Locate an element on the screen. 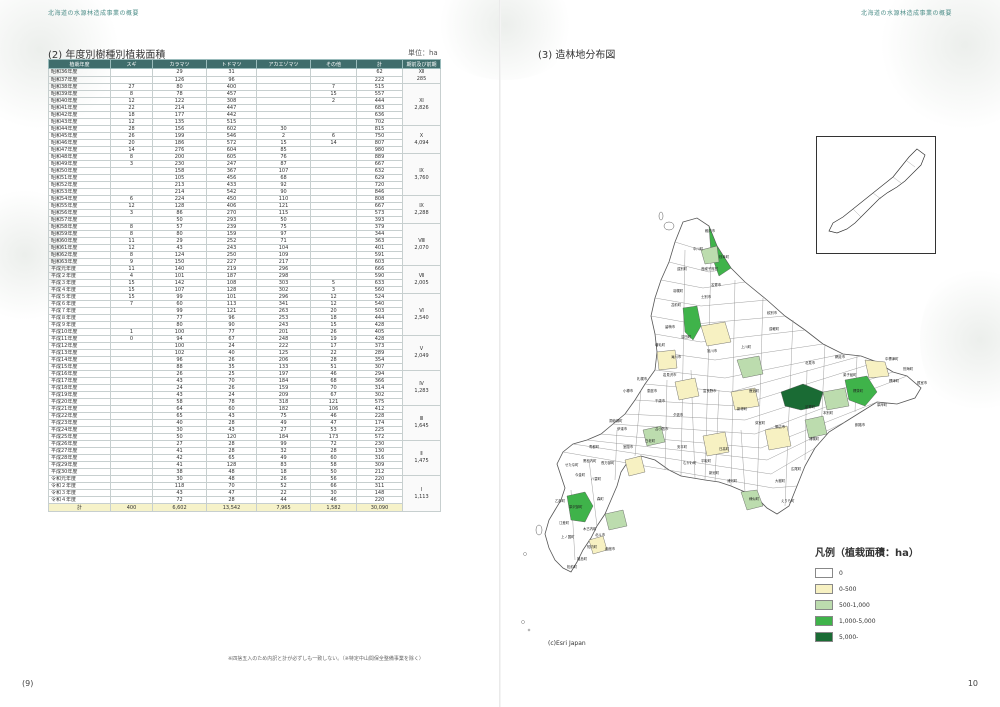 This screenshot has width=1000, height=707. period-label: Ⅱ is located at coordinates (421, 454).